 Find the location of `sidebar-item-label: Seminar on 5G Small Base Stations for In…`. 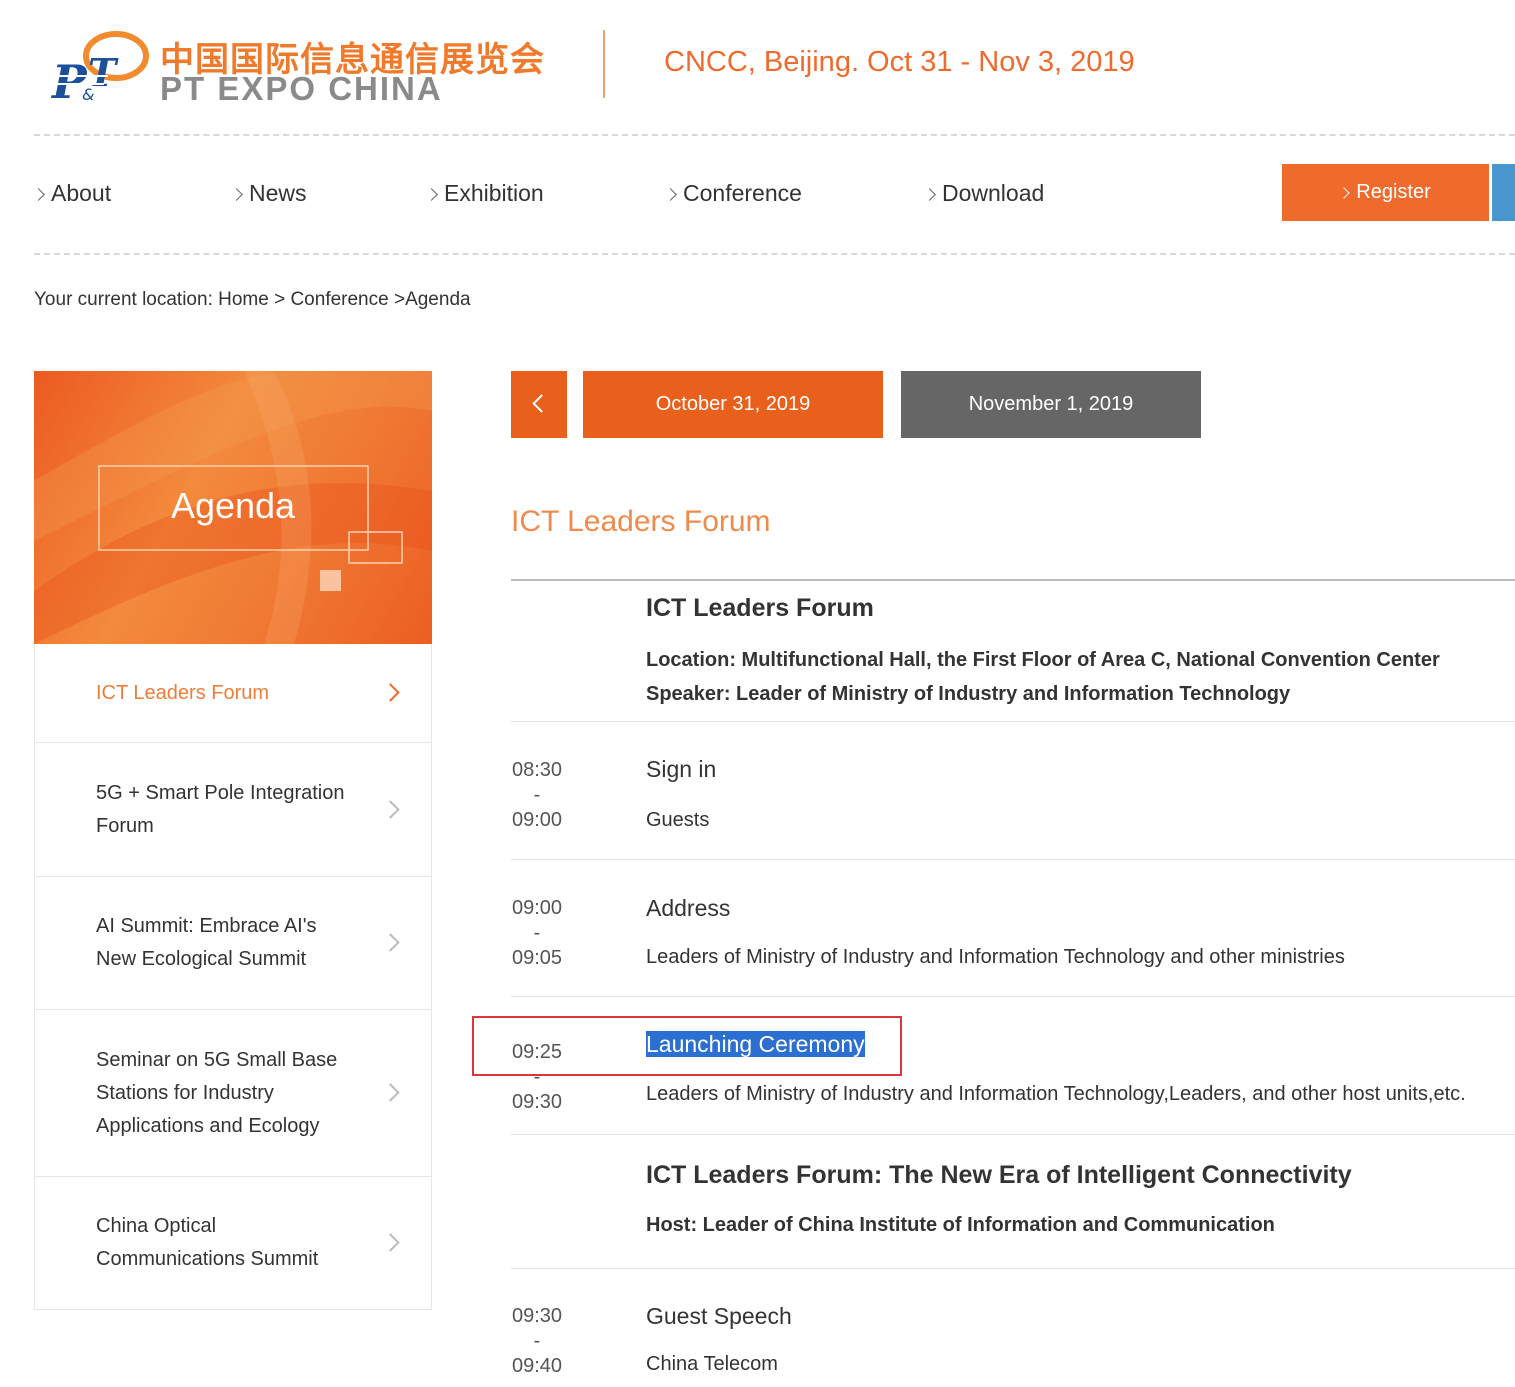

sidebar-item-label: Seminar on 5G Small Base Stations for In… is located at coordinates (217, 1092).